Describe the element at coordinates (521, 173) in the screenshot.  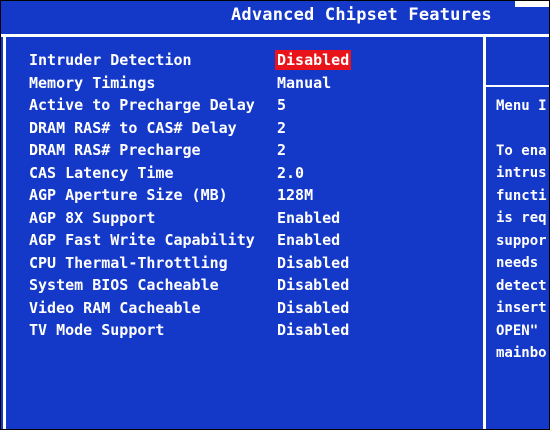
I see `help-text-line: intrus` at that location.